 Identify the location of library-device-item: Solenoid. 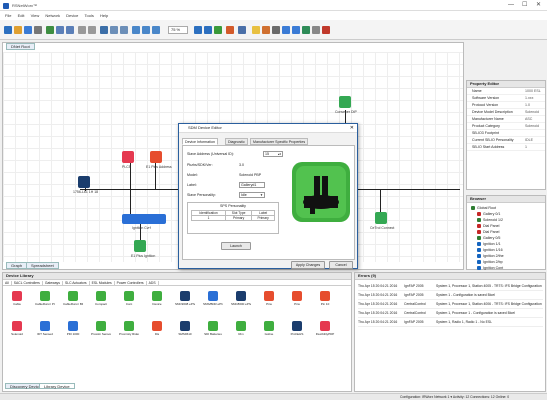
(17, 328).